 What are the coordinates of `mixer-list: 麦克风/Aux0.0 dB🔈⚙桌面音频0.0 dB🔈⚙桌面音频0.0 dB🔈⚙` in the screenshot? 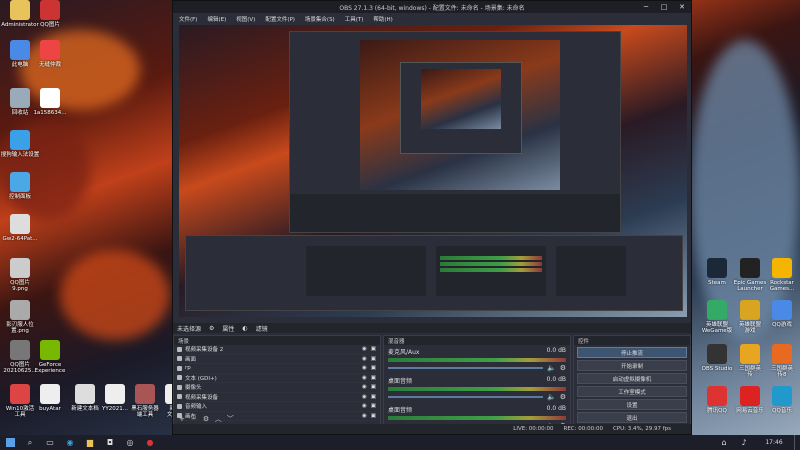 It's located at (477, 388).